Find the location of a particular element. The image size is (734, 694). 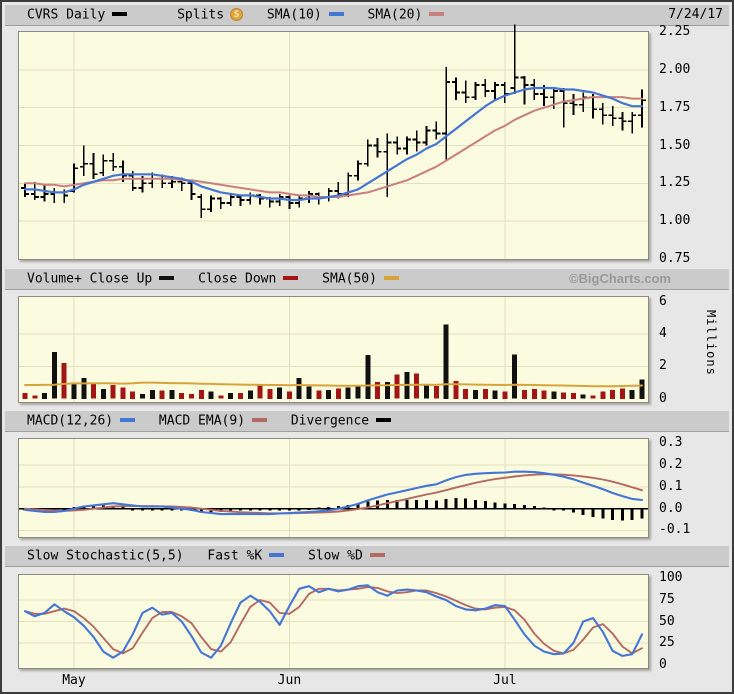

y-tick-label: 2.00 is located at coordinates (675, 69).